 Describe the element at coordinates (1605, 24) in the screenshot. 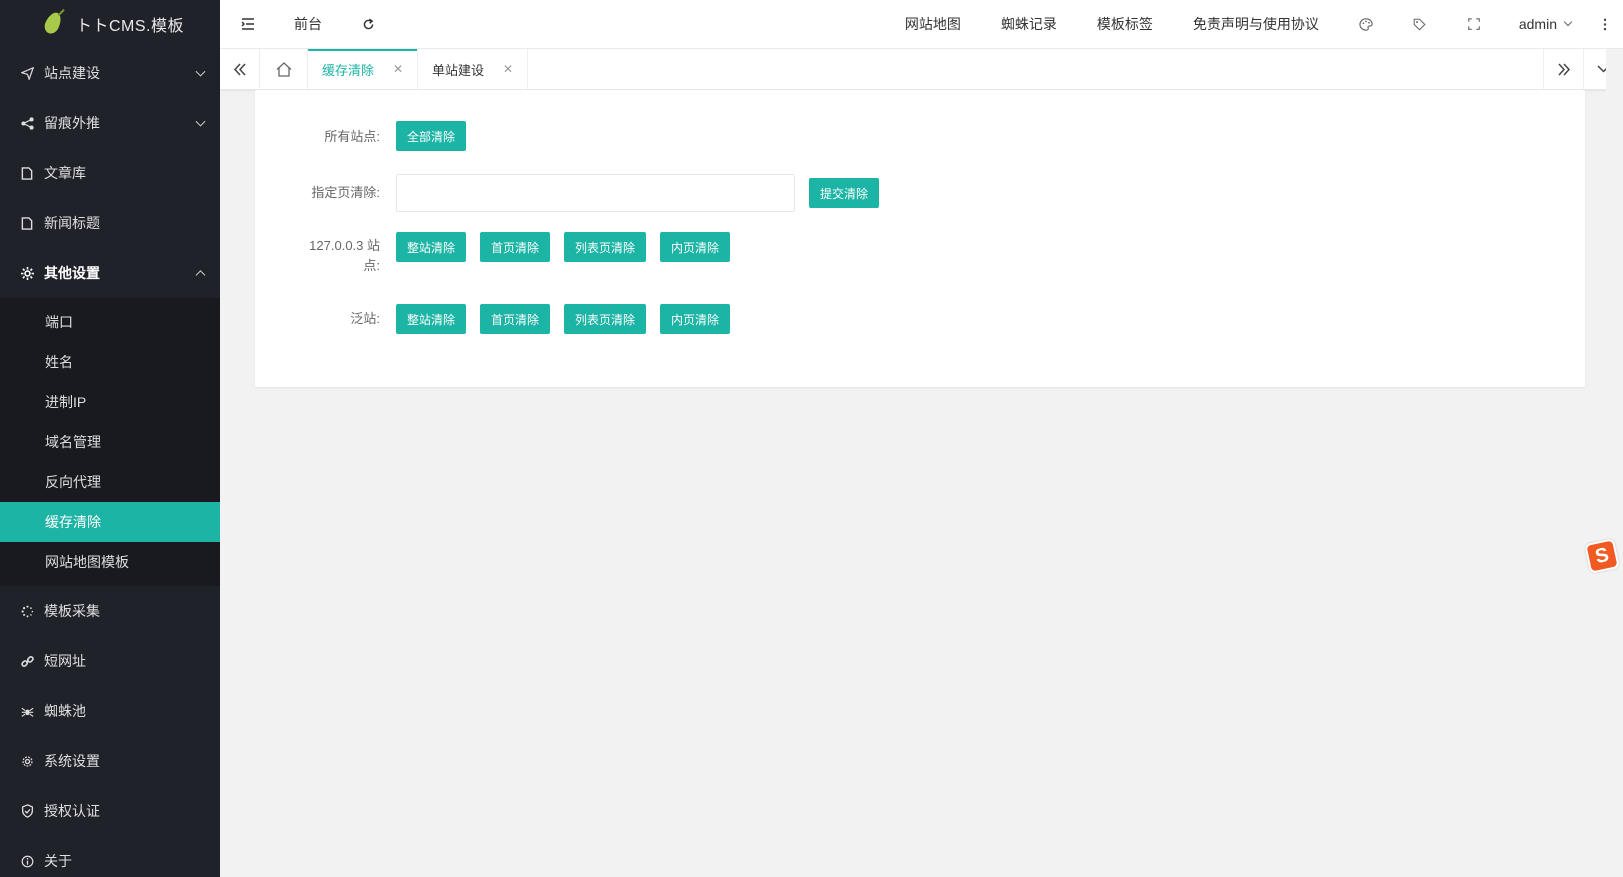

I see `more-button` at that location.